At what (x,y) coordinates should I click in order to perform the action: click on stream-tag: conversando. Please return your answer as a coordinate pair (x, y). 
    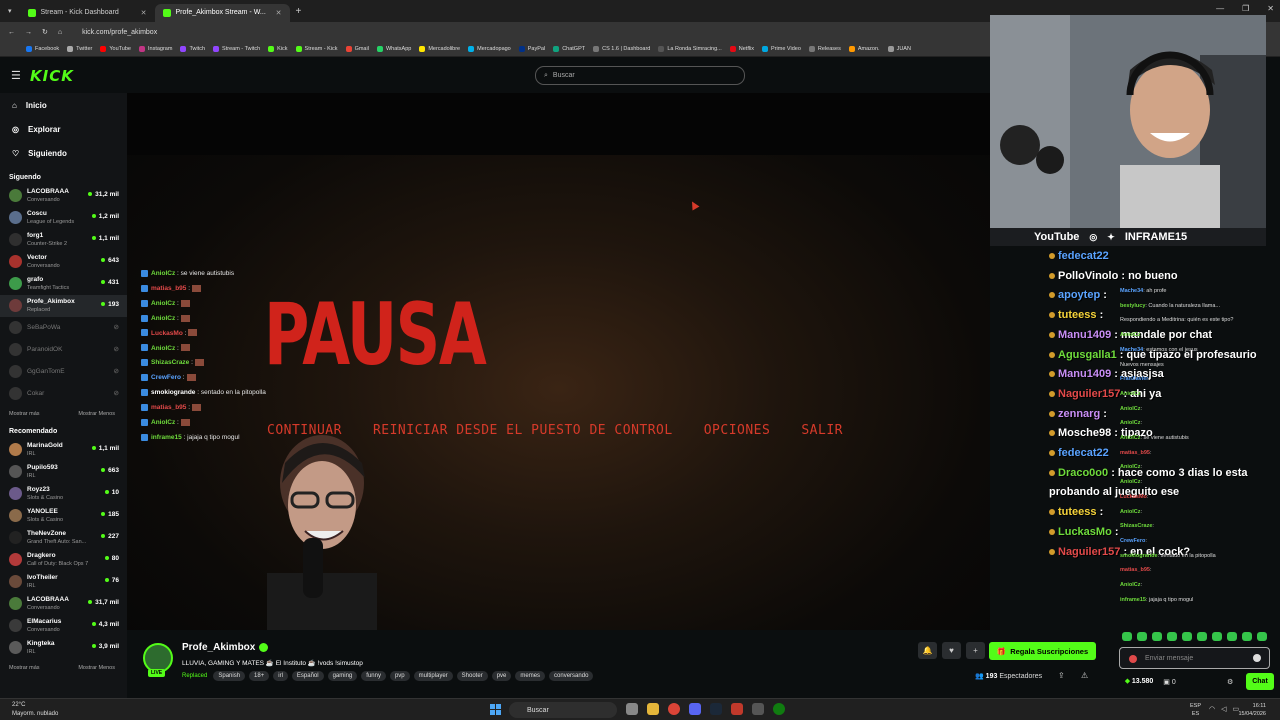
    Looking at the image, I should click on (571, 676).